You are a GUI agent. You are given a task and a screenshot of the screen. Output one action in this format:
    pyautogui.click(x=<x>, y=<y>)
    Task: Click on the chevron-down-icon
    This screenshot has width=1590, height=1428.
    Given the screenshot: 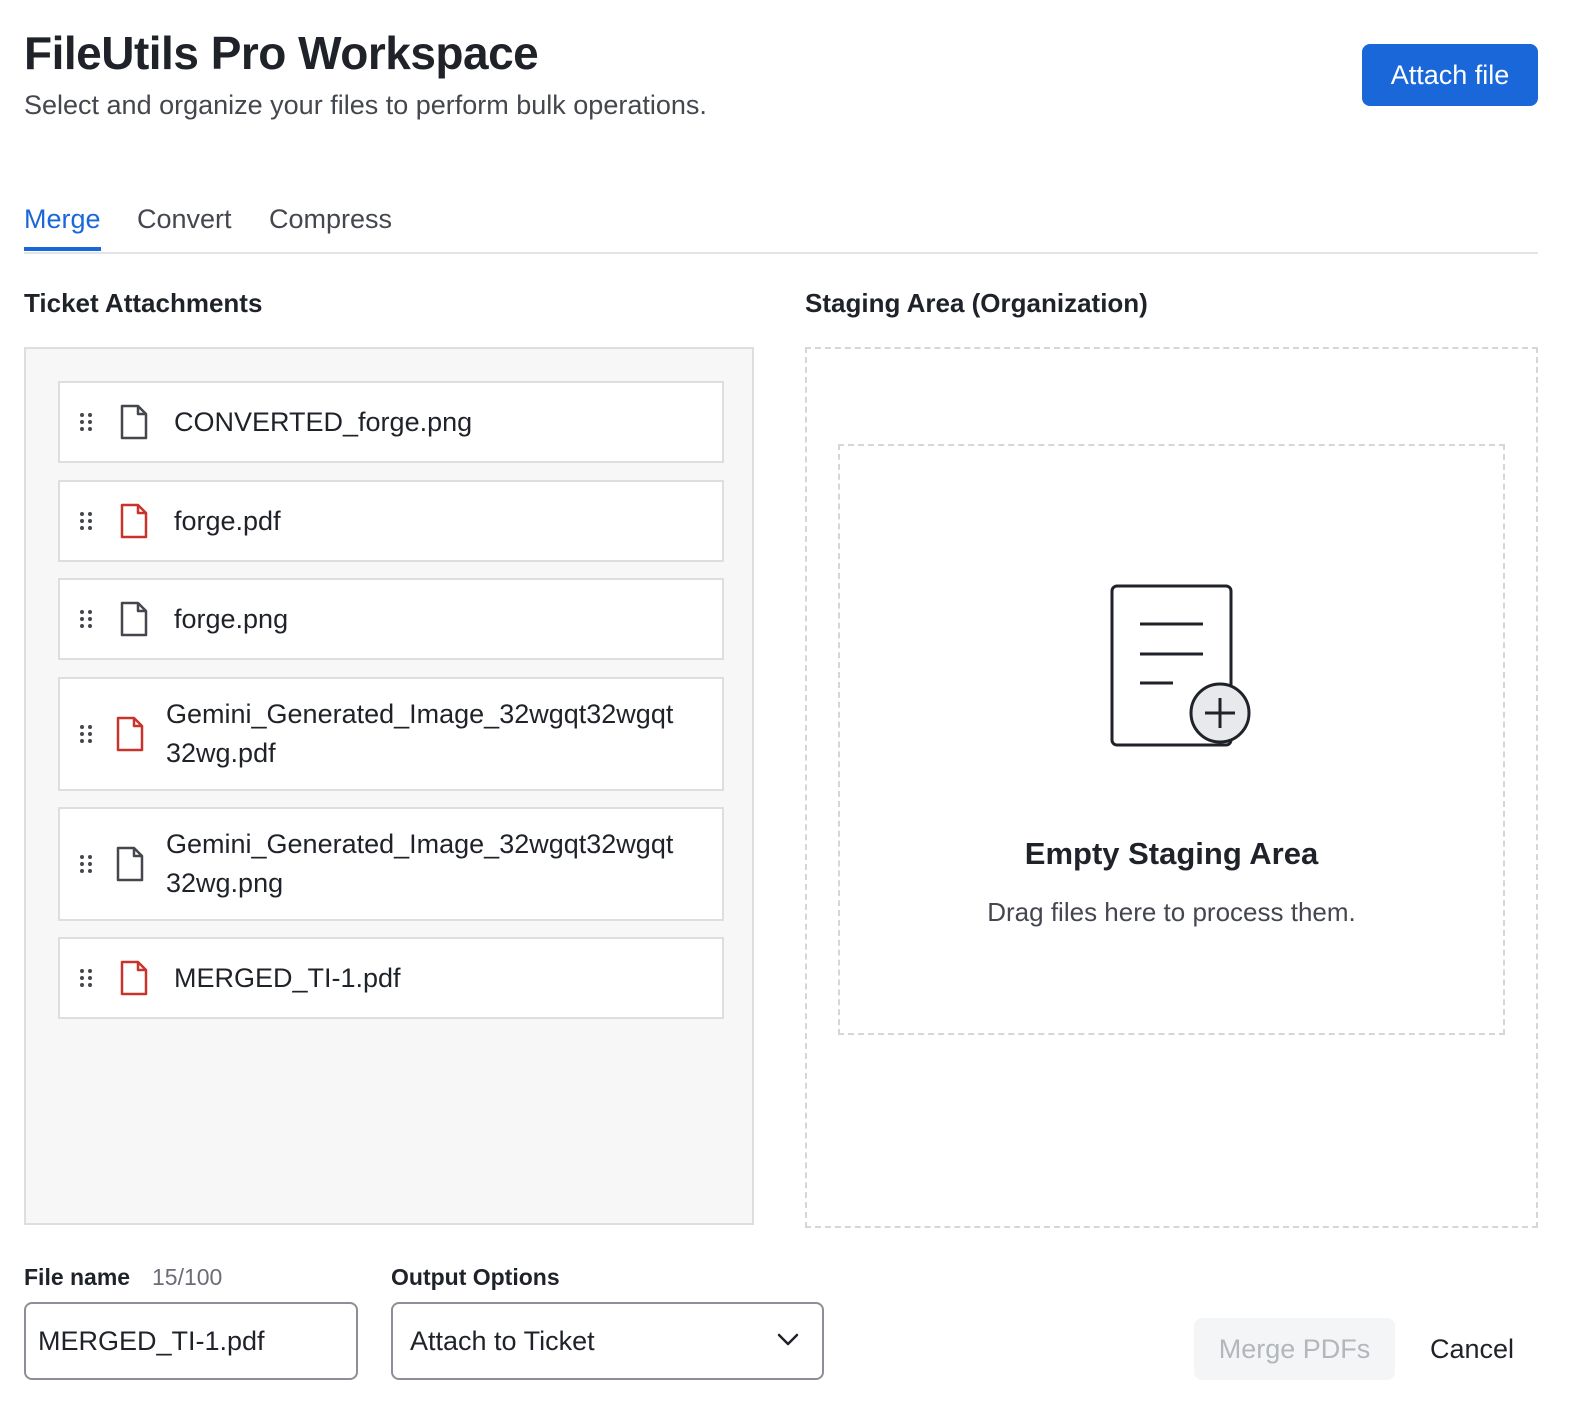 What is the action you would take?
    pyautogui.click(x=788, y=1339)
    